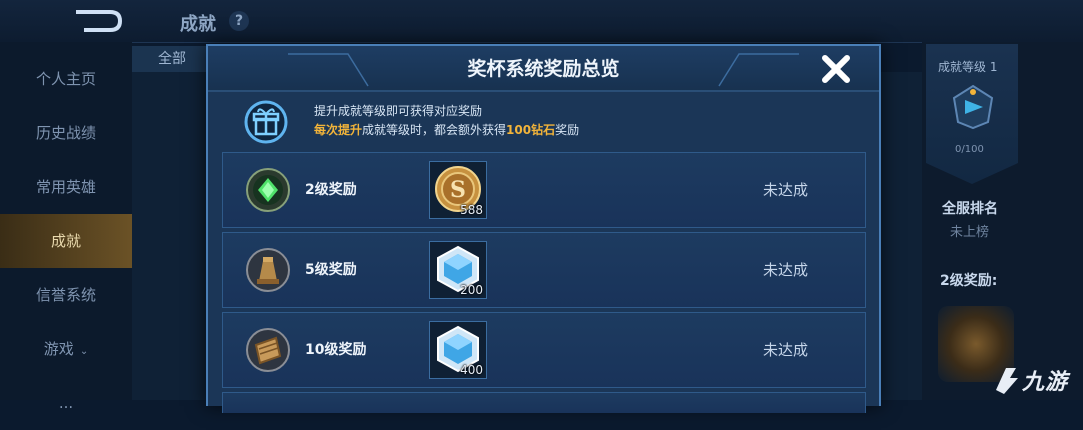  Describe the element at coordinates (973, 107) in the screenshot. I see `rank-emblem-icon` at that location.